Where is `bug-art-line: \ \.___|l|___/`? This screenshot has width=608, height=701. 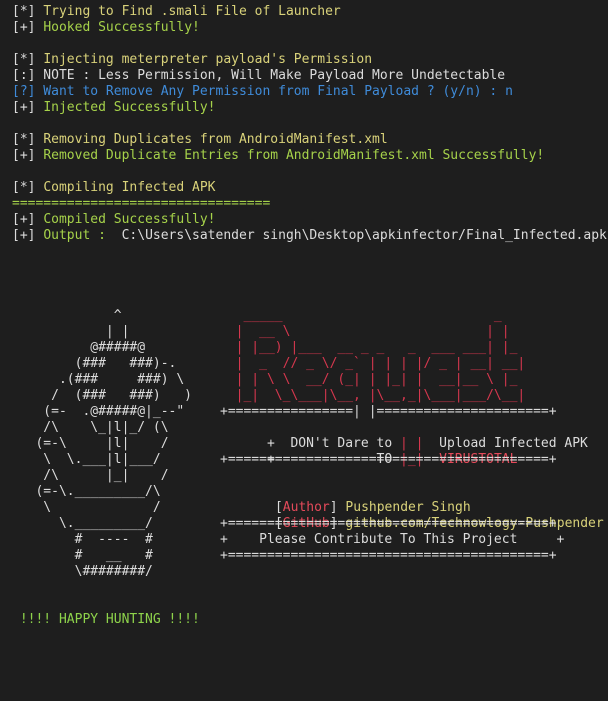 bug-art-line: \ \.___|l|___/ is located at coordinates (86, 459).